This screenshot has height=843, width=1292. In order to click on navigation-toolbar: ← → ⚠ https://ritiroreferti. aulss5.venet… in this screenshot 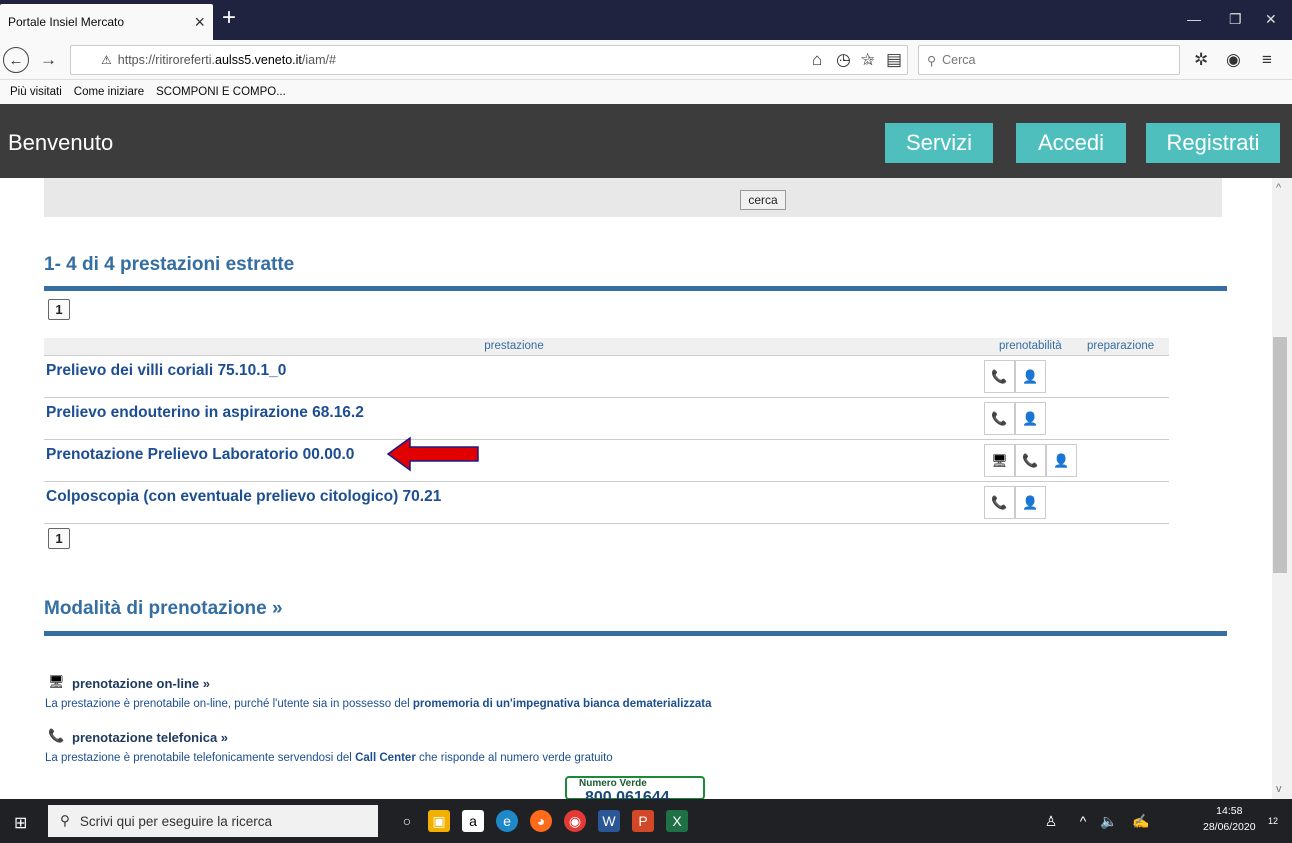, I will do `click(646, 60)`.